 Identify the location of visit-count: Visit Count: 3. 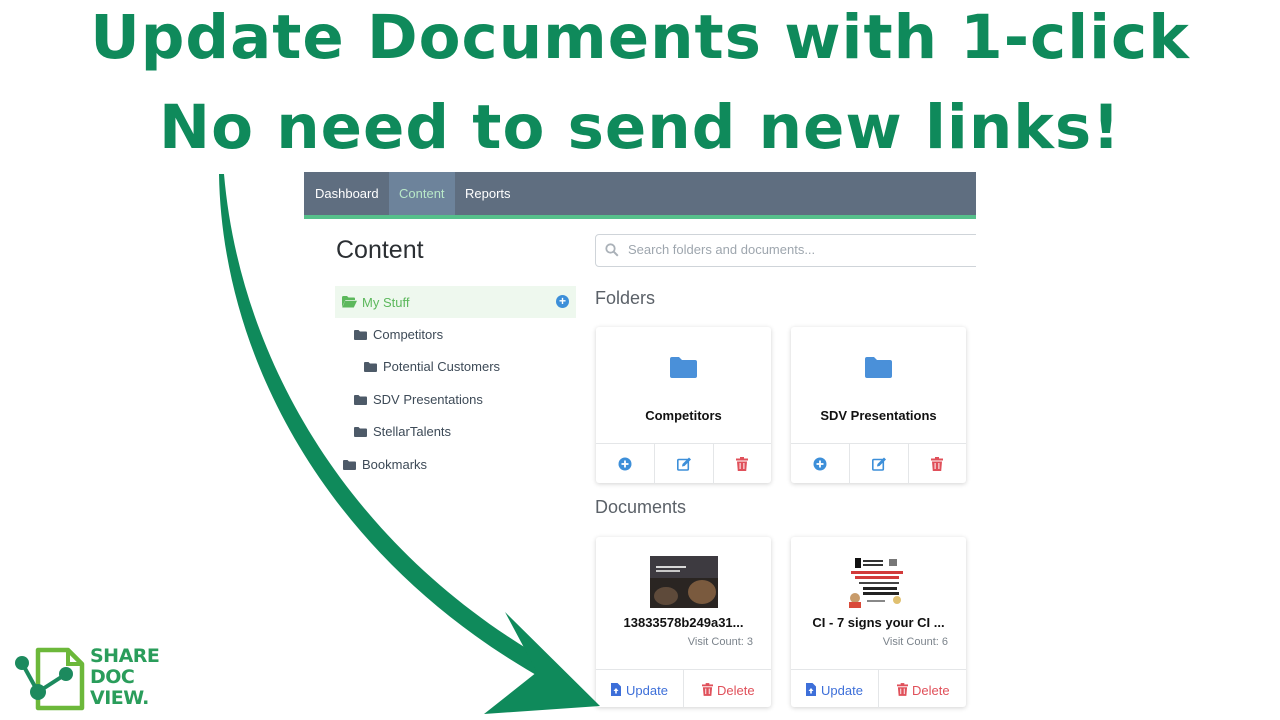
(720, 642).